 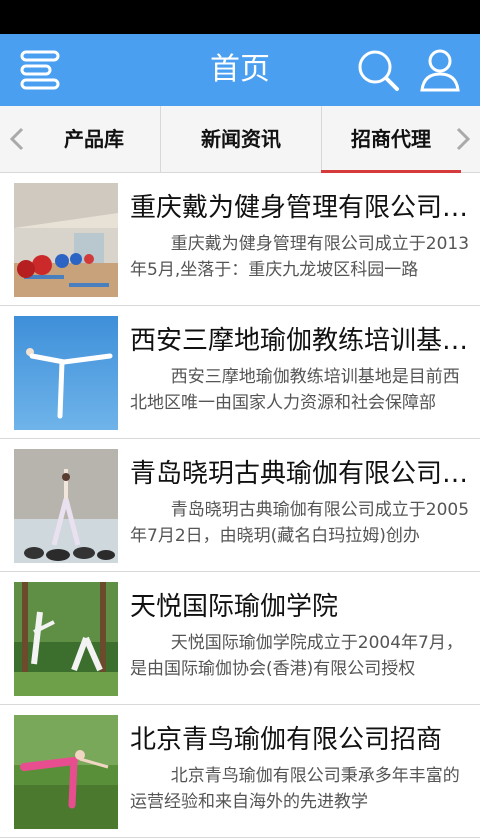 What do you see at coordinates (295, 390) in the screenshot?
I see `item-description: 西安三摩地瑜伽教练培训基地是目前西北地区唯一由国家人力资源和社会保障部` at bounding box center [295, 390].